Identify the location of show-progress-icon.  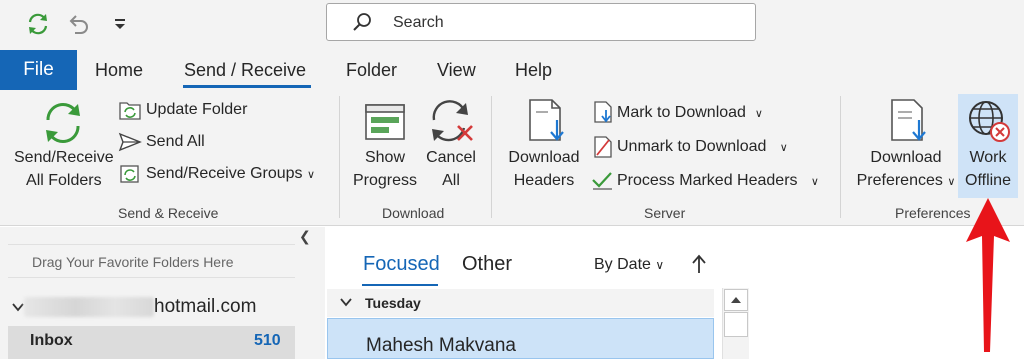
(385, 124).